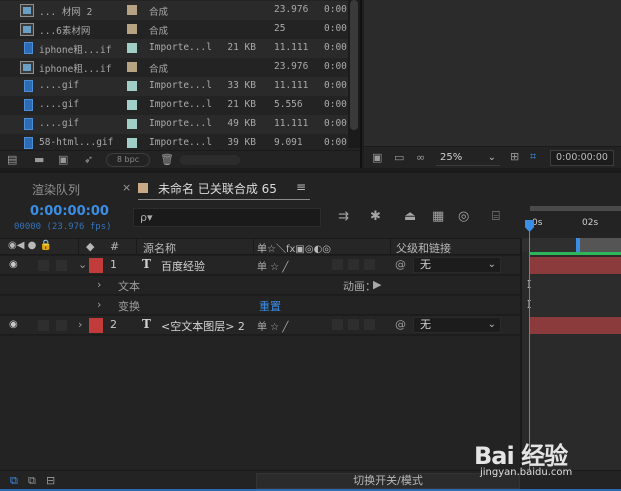  What do you see at coordinates (129, 286) in the screenshot?
I see `property-text-label: 文本` at bounding box center [129, 286].